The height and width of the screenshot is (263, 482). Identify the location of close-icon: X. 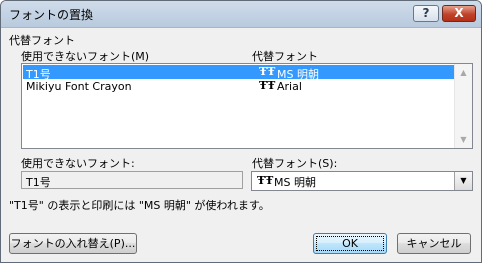
(459, 13).